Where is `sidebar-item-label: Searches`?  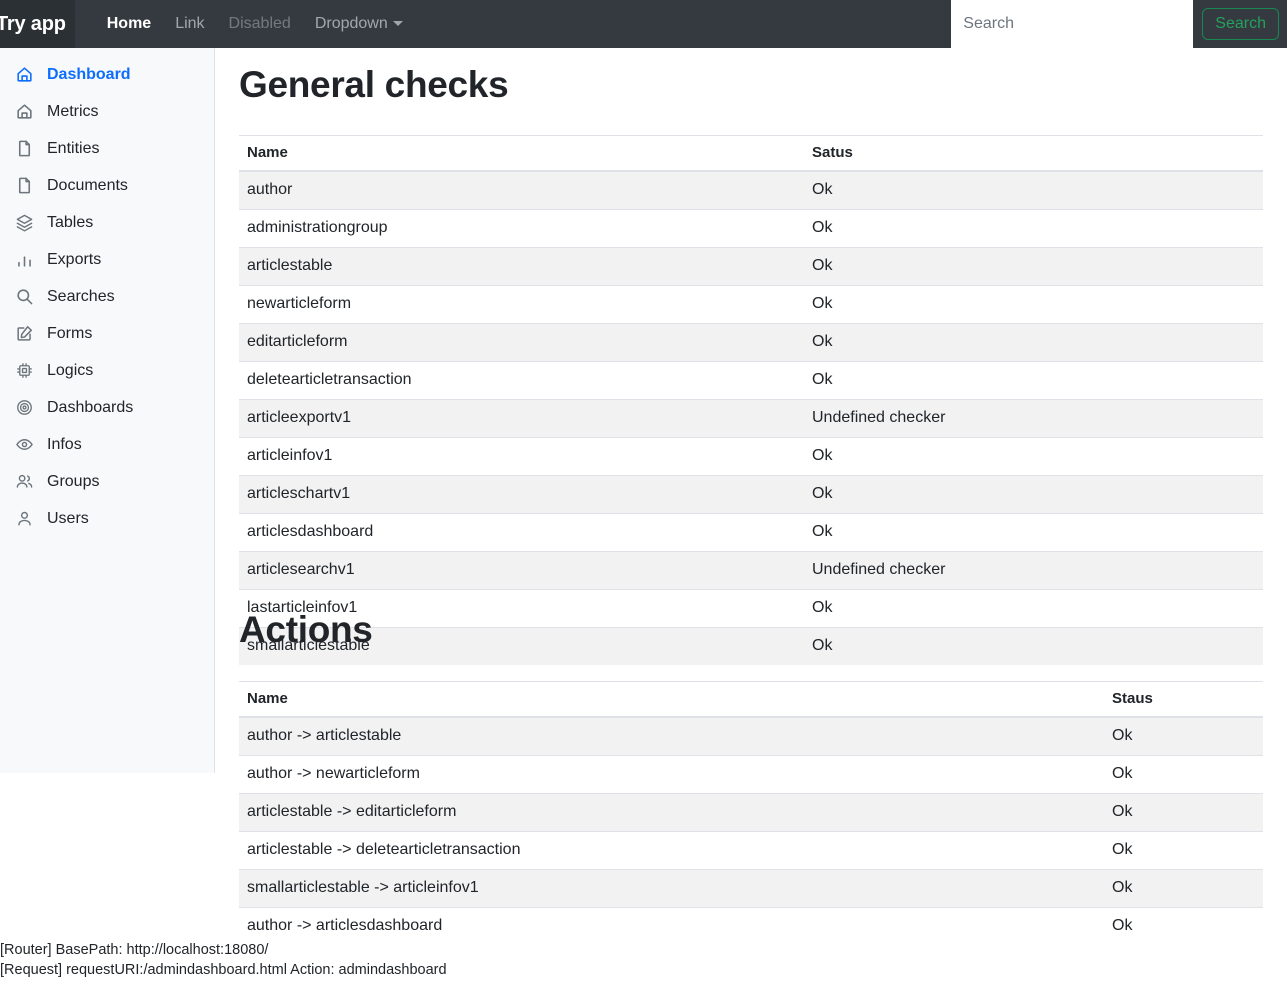
sidebar-item-label: Searches is located at coordinates (81, 296).